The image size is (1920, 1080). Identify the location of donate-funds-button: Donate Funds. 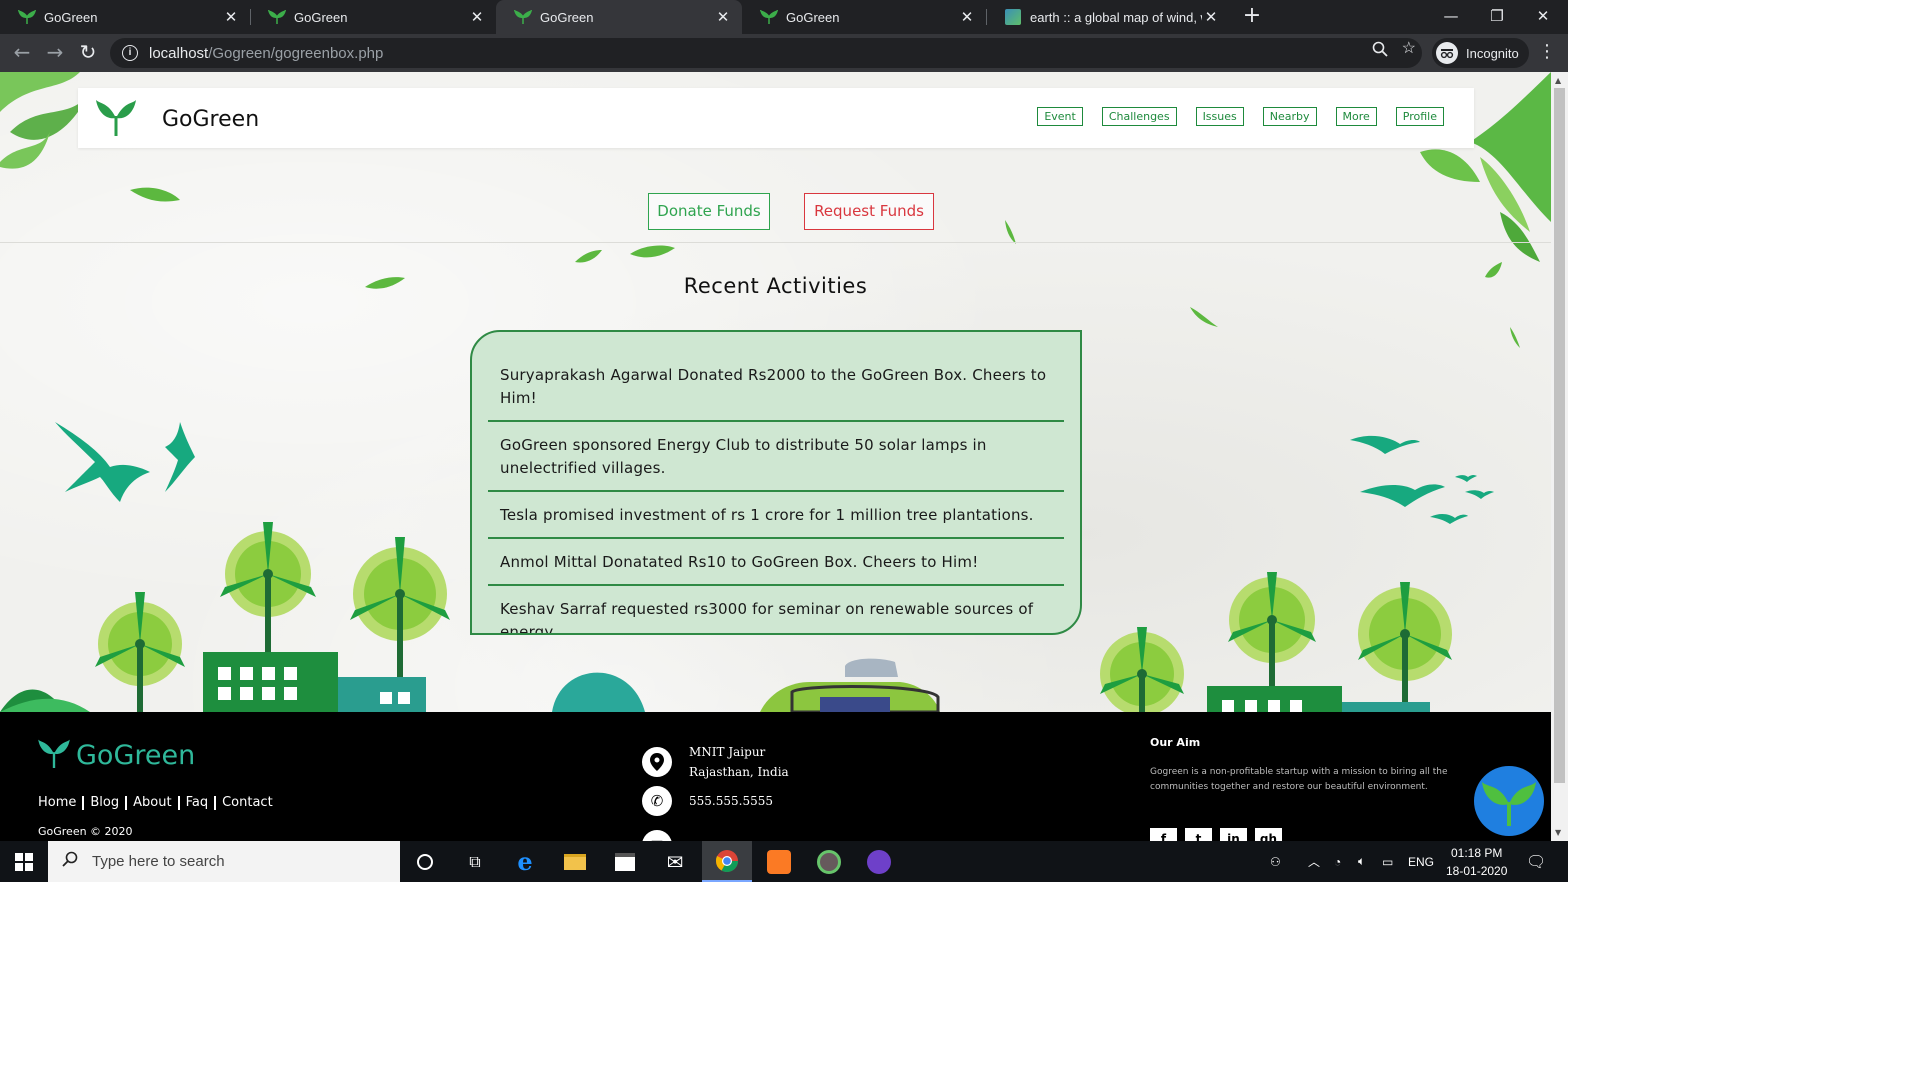
(709, 211).